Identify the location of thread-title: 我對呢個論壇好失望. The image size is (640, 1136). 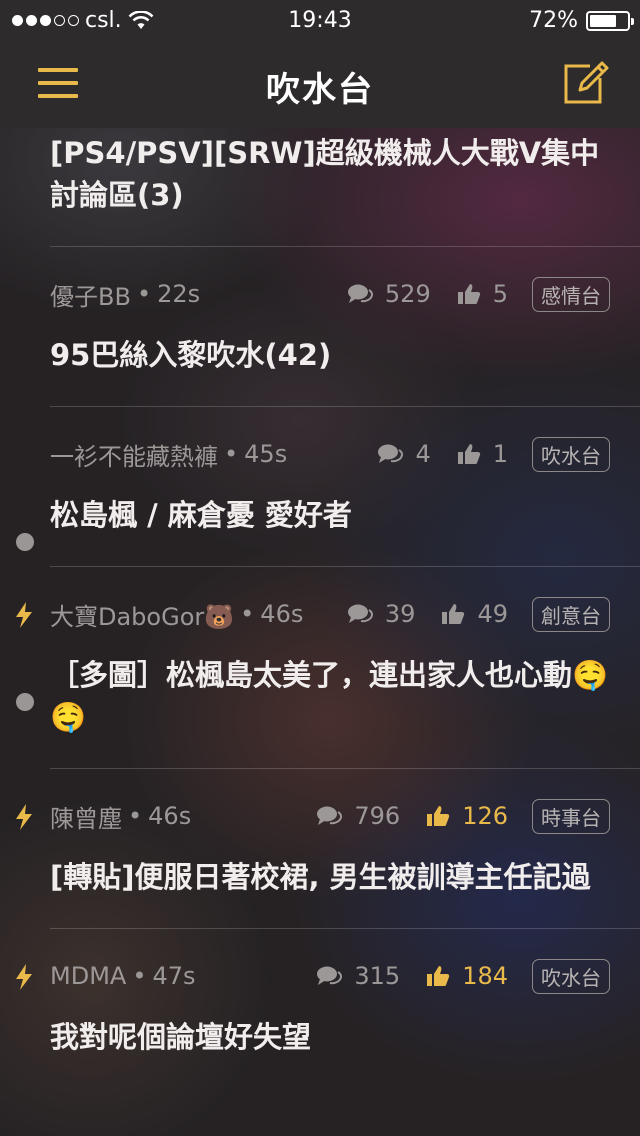
(181, 1037).